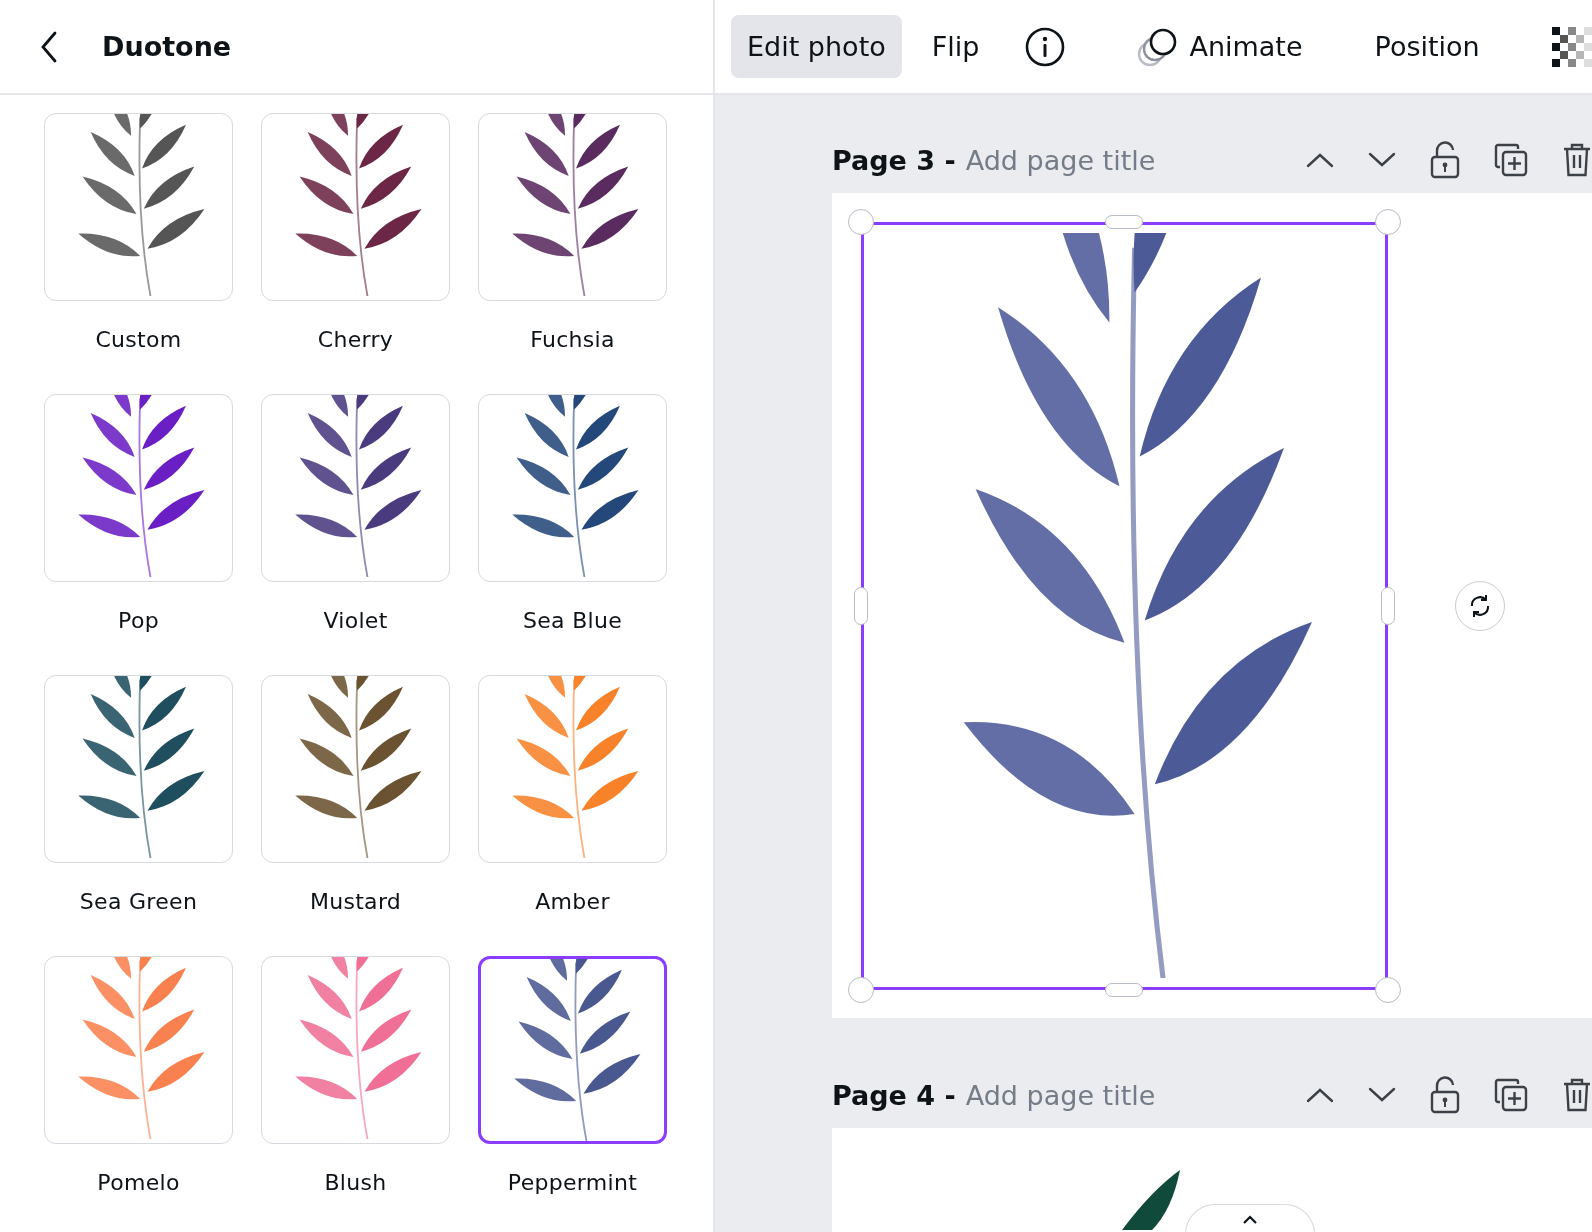  Describe the element at coordinates (355, 339) in the screenshot. I see `preset-label: Cherry` at that location.